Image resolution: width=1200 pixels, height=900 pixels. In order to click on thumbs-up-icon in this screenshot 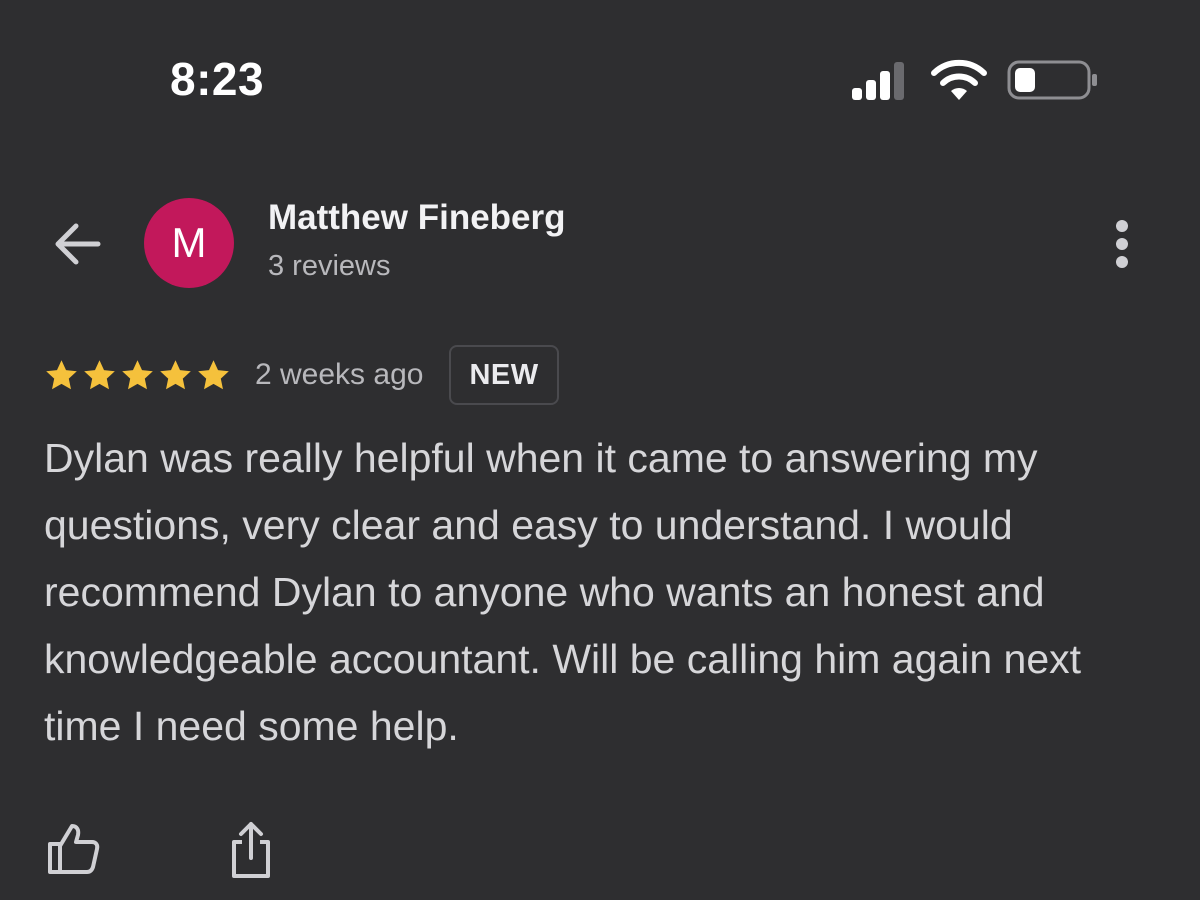, I will do `click(74, 849)`.